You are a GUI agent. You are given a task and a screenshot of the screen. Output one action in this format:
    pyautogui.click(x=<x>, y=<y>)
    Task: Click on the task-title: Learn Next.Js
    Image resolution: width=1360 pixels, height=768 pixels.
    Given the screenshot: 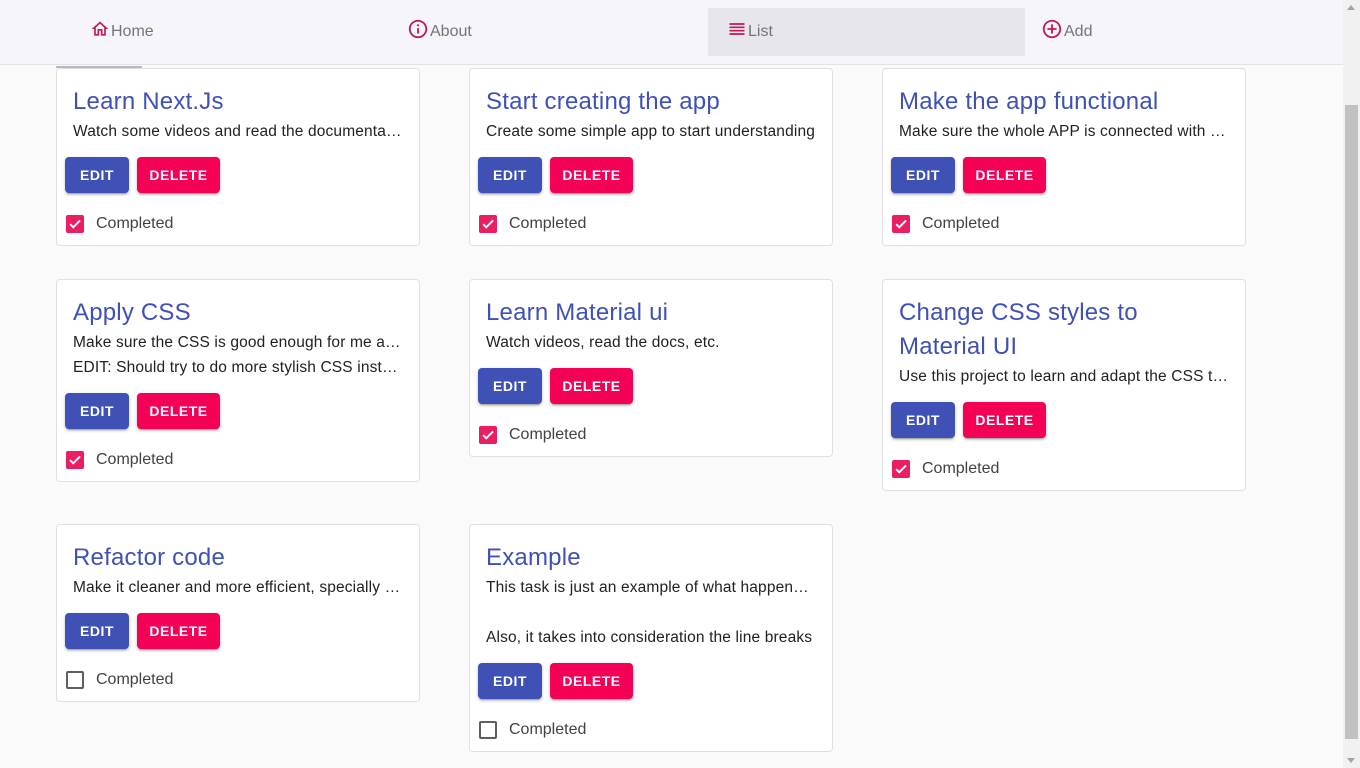 What is the action you would take?
    pyautogui.click(x=148, y=101)
    